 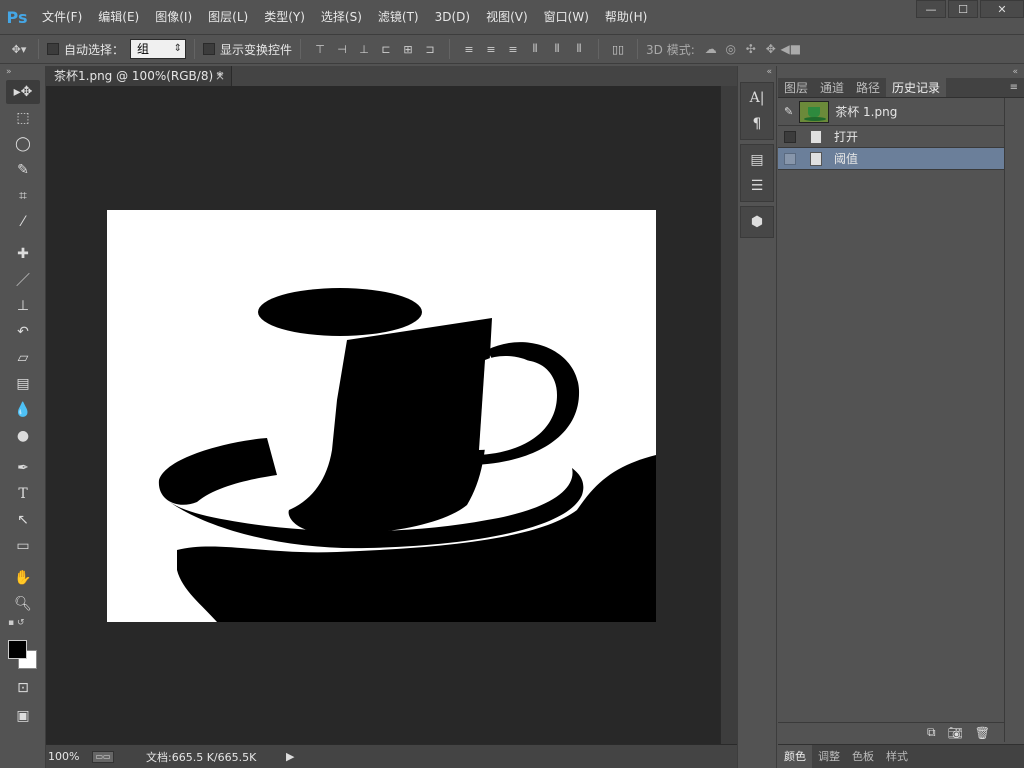 I want to click on menu-window: 窗口(W), so click(x=566, y=17).